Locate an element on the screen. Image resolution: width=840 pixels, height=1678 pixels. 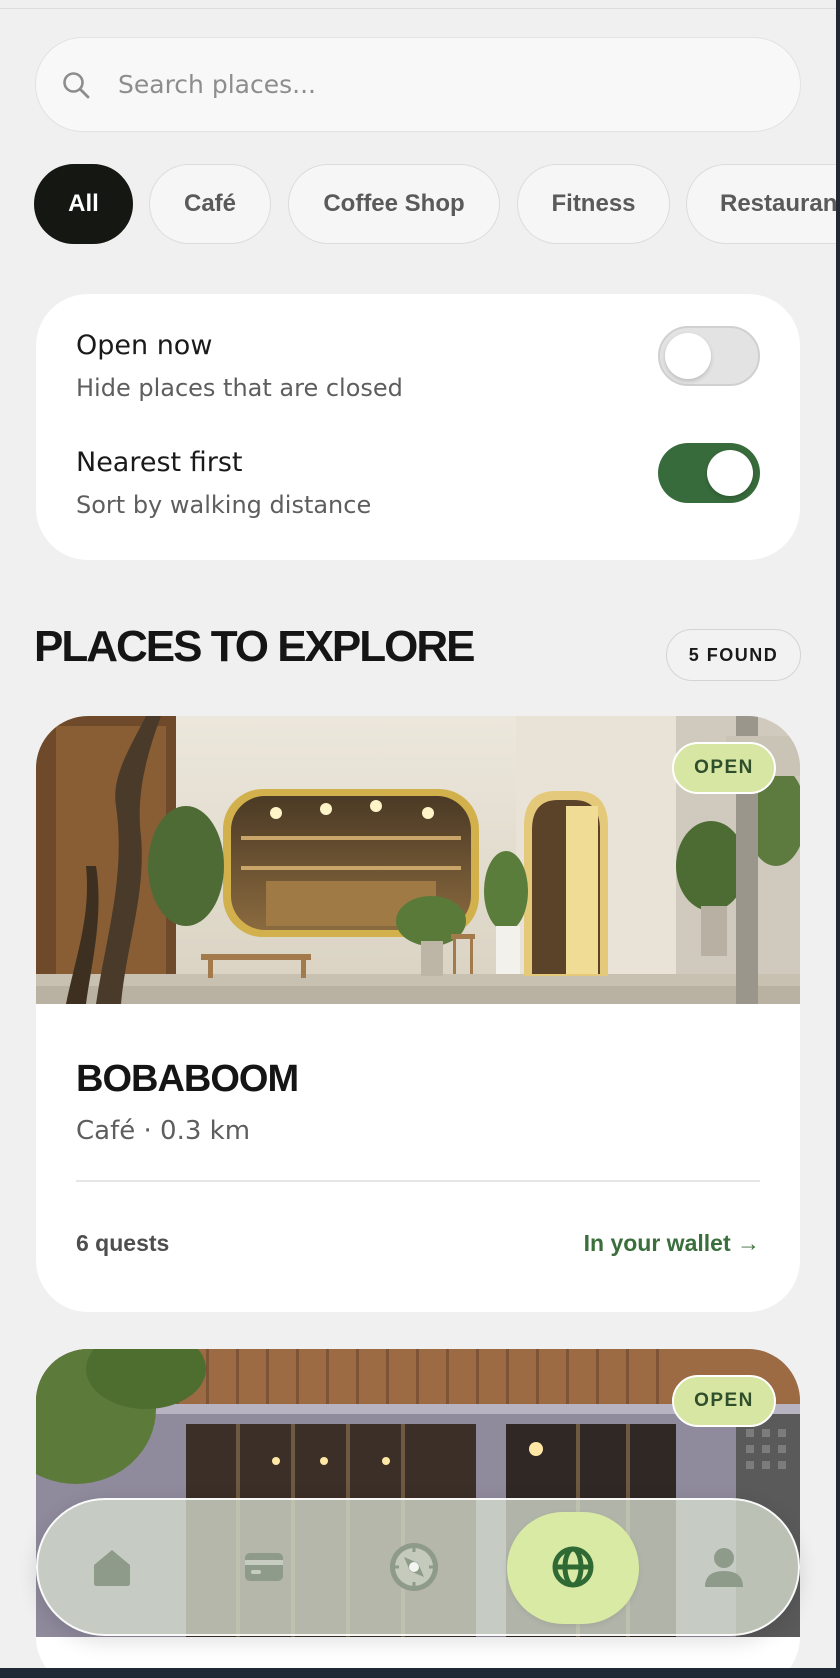
chip-all: All is located at coordinates (83, 204).